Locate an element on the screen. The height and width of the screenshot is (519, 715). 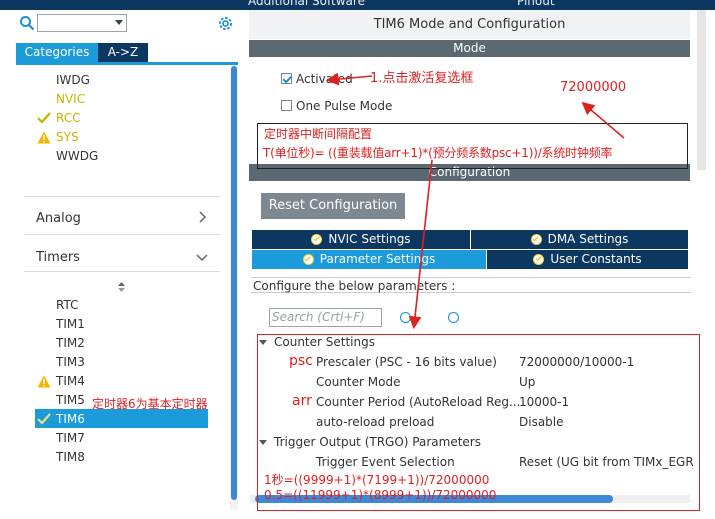
annotation-arr: arr is located at coordinates (302, 401).